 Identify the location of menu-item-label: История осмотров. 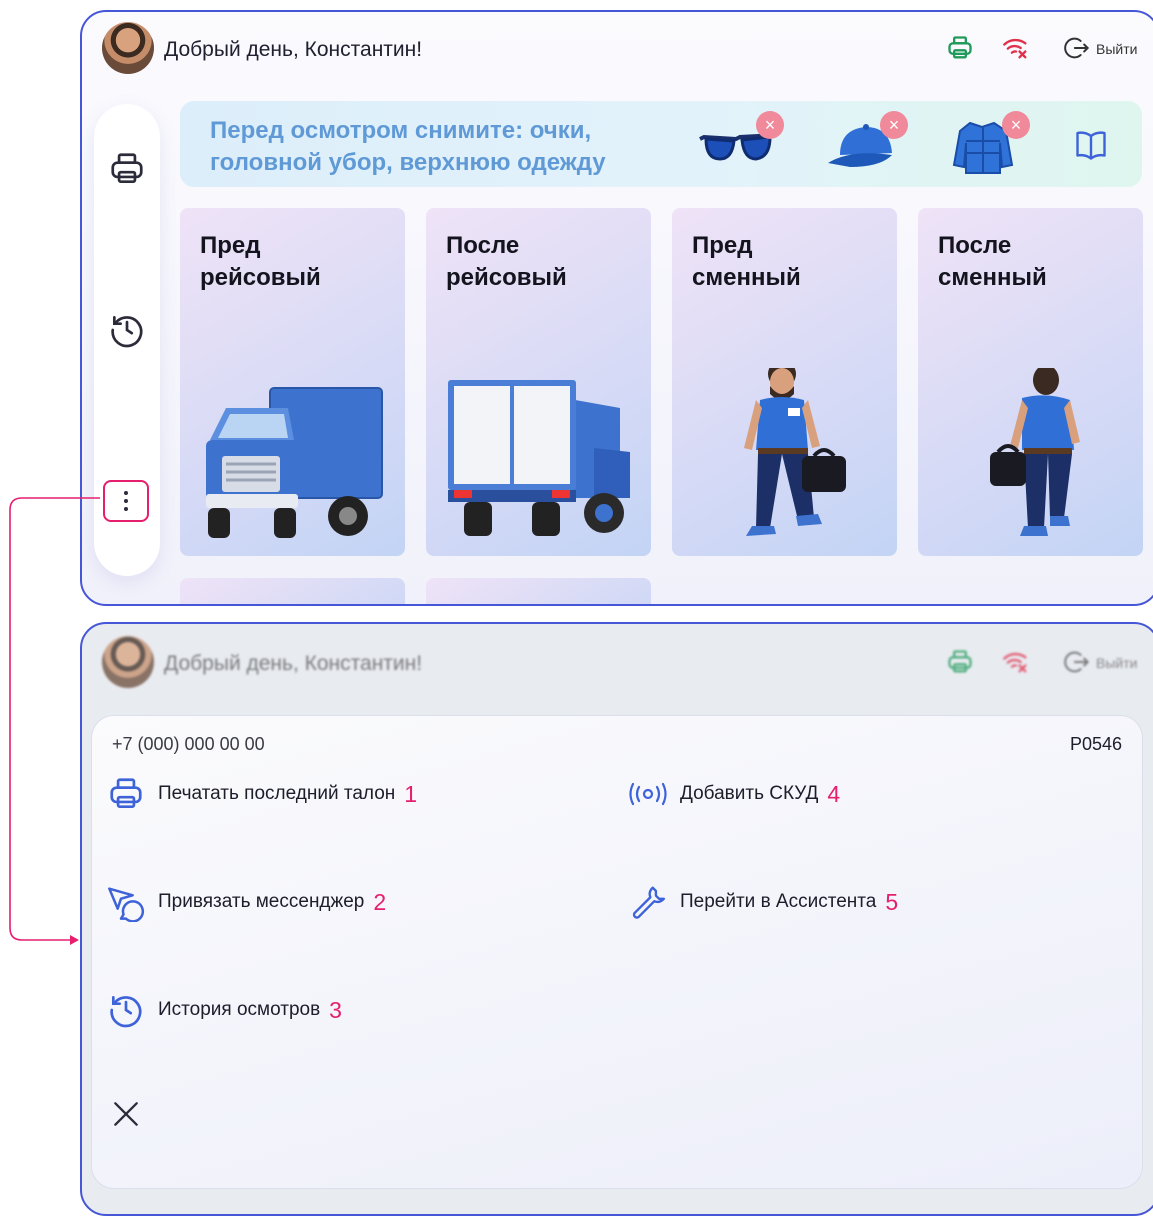
(239, 1009).